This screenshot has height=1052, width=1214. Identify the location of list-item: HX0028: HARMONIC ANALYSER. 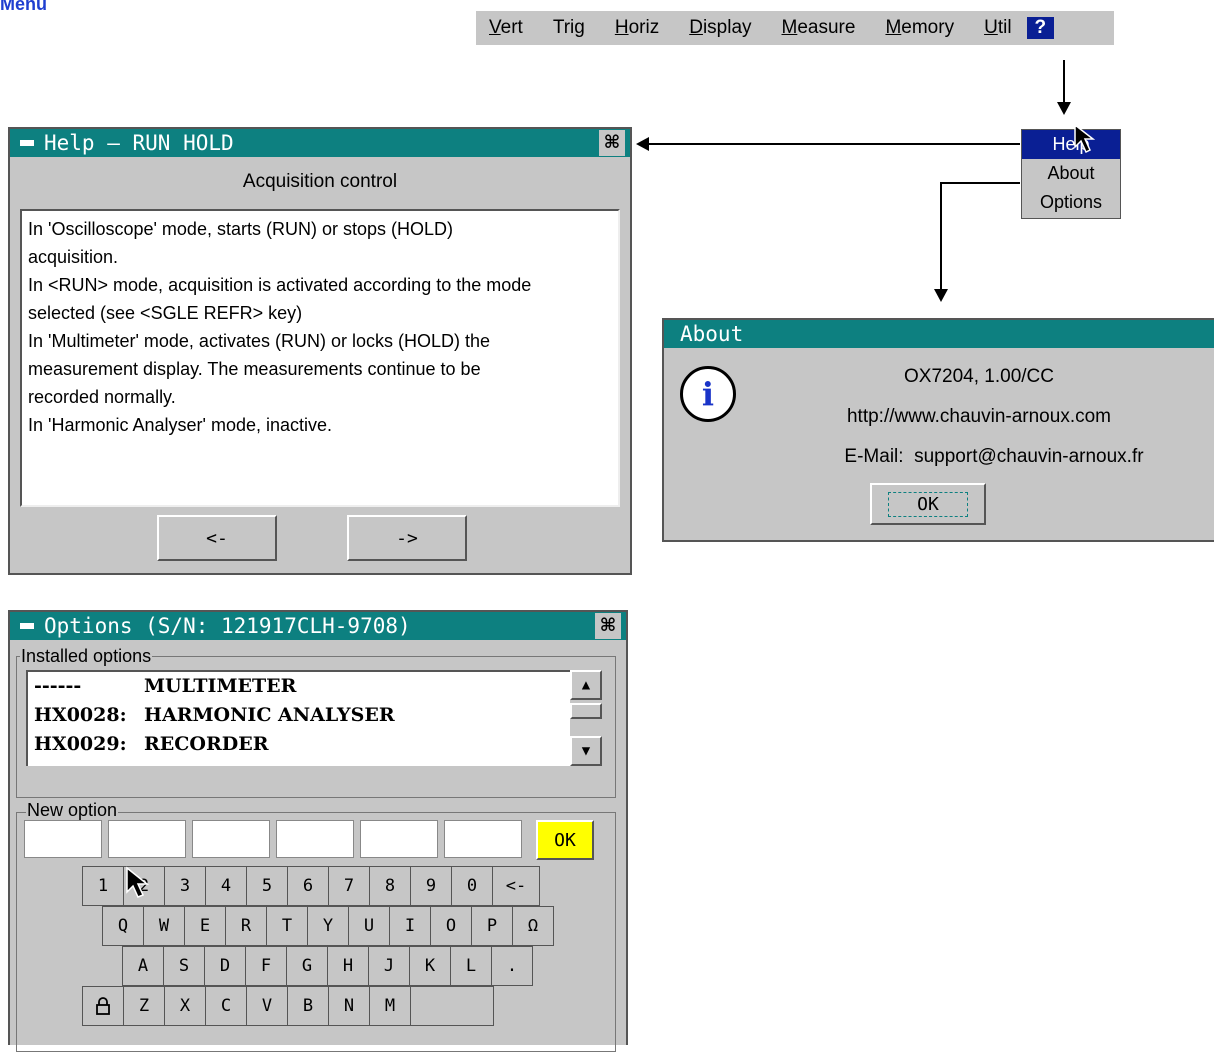
(302, 715).